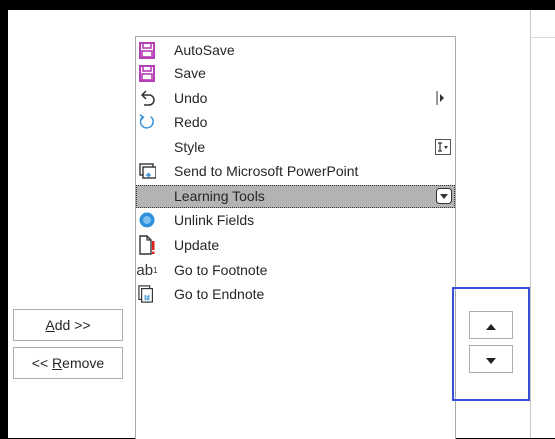  I want to click on add-button: Add >>, so click(68, 325).